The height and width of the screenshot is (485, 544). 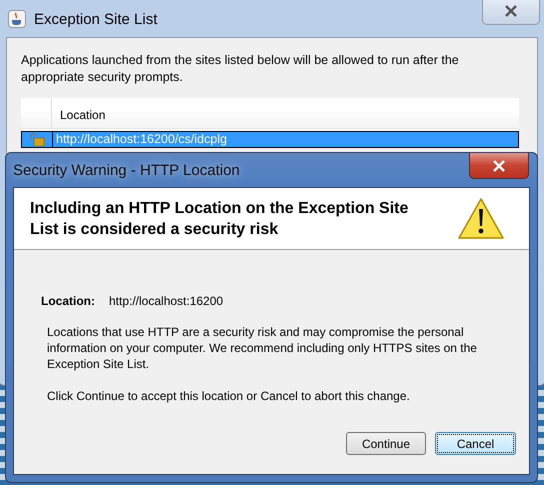 What do you see at coordinates (229, 396) in the screenshot?
I see `message-text: Click Continue to accept this location or Cancel to abort this change.` at bounding box center [229, 396].